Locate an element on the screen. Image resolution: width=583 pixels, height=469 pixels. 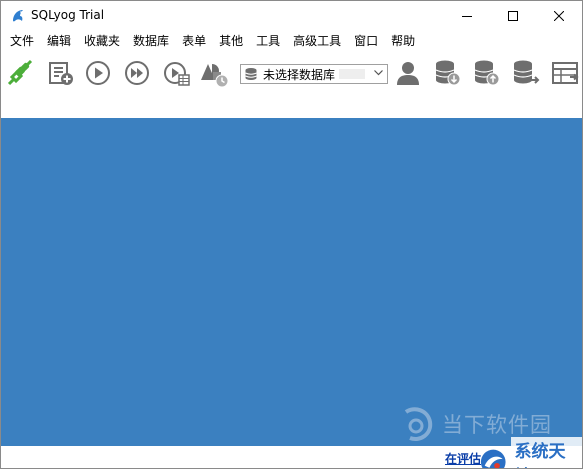
new-query-icon is located at coordinates (61, 73).